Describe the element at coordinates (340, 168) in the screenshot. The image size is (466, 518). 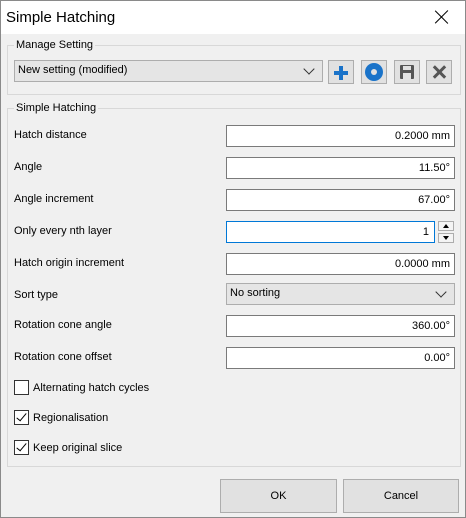
I see `angle-input: 11.50°` at that location.